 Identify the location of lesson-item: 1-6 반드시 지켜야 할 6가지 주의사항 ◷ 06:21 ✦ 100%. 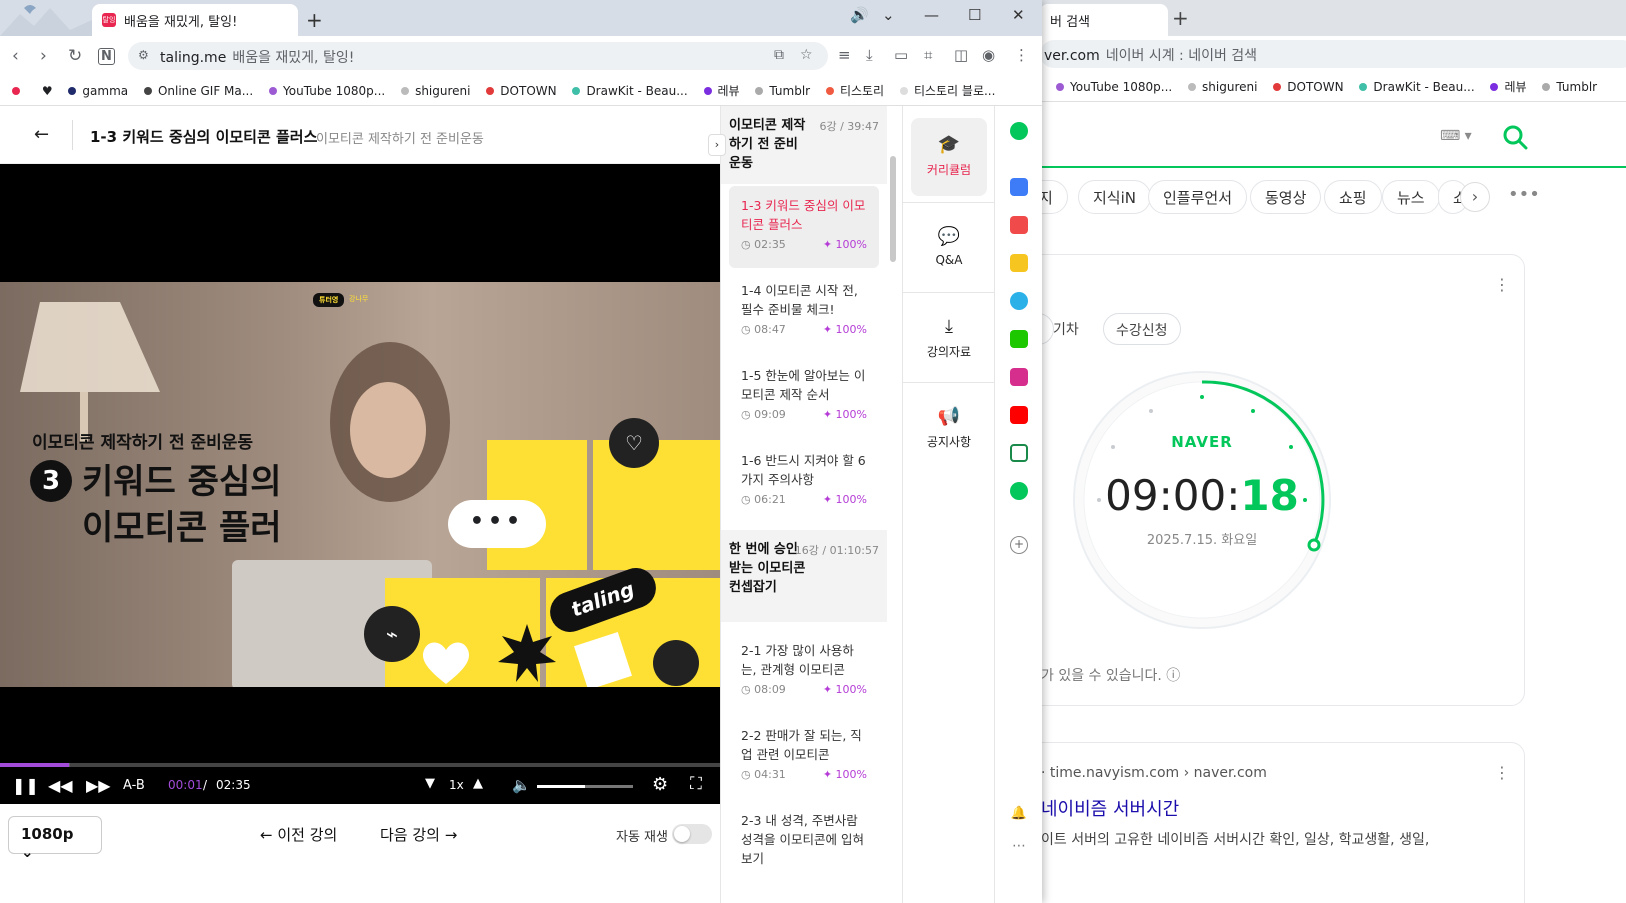
(804, 482).